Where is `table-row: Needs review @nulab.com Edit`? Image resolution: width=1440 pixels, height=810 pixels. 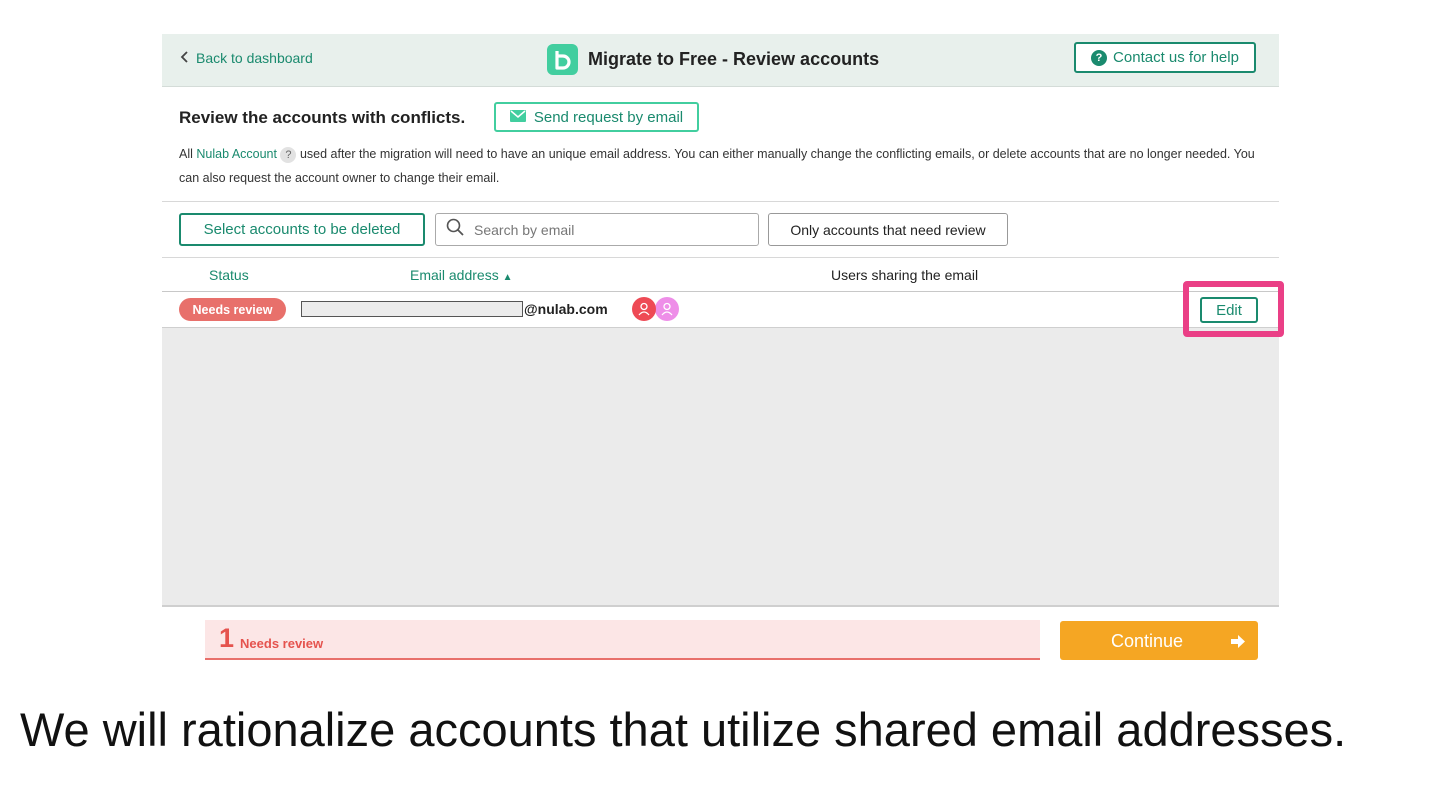 table-row: Needs review @nulab.com Edit is located at coordinates (720, 309).